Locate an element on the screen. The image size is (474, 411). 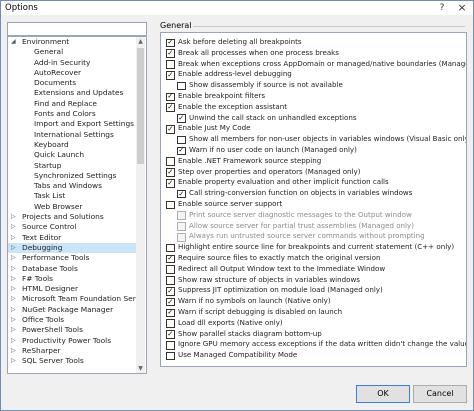
tree-item: ▷ NuGet Package Manager is located at coordinates (72, 310).